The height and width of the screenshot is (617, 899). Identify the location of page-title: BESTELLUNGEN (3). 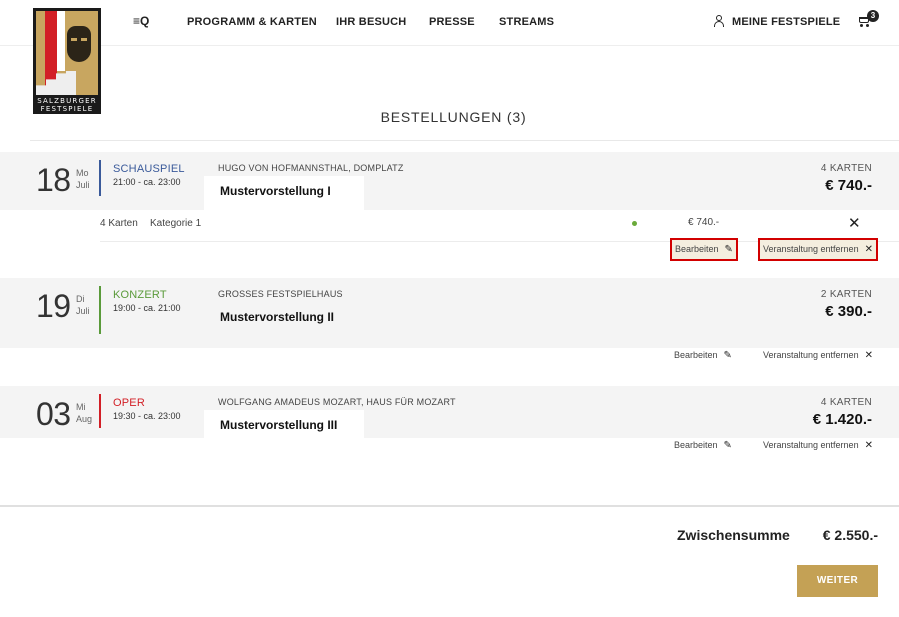
(453, 117).